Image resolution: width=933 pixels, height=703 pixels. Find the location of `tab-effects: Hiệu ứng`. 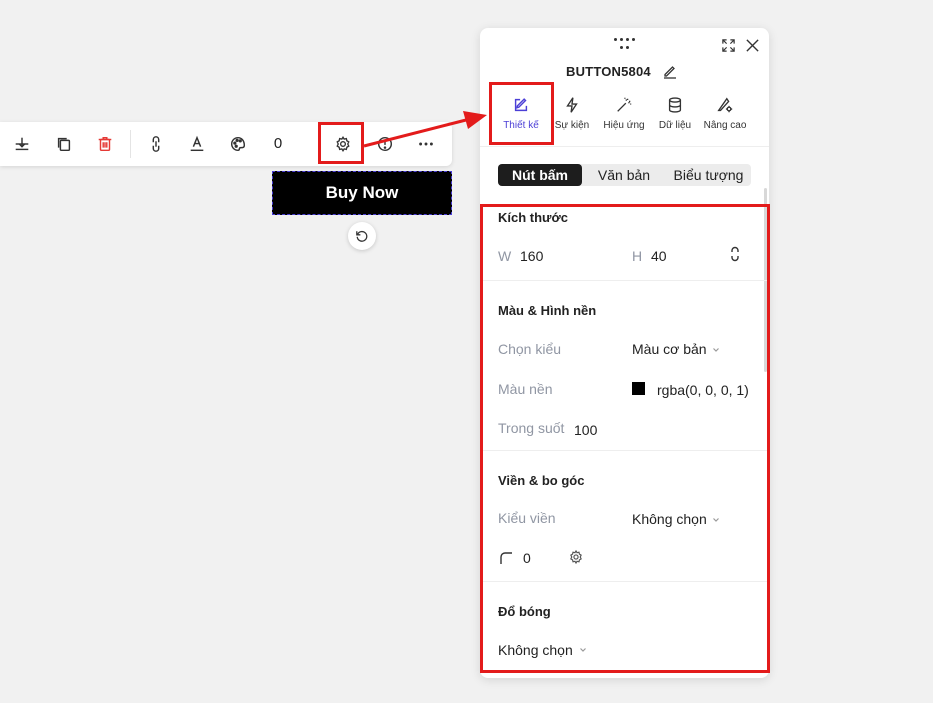

tab-effects: Hiệu ứng is located at coordinates (624, 116).